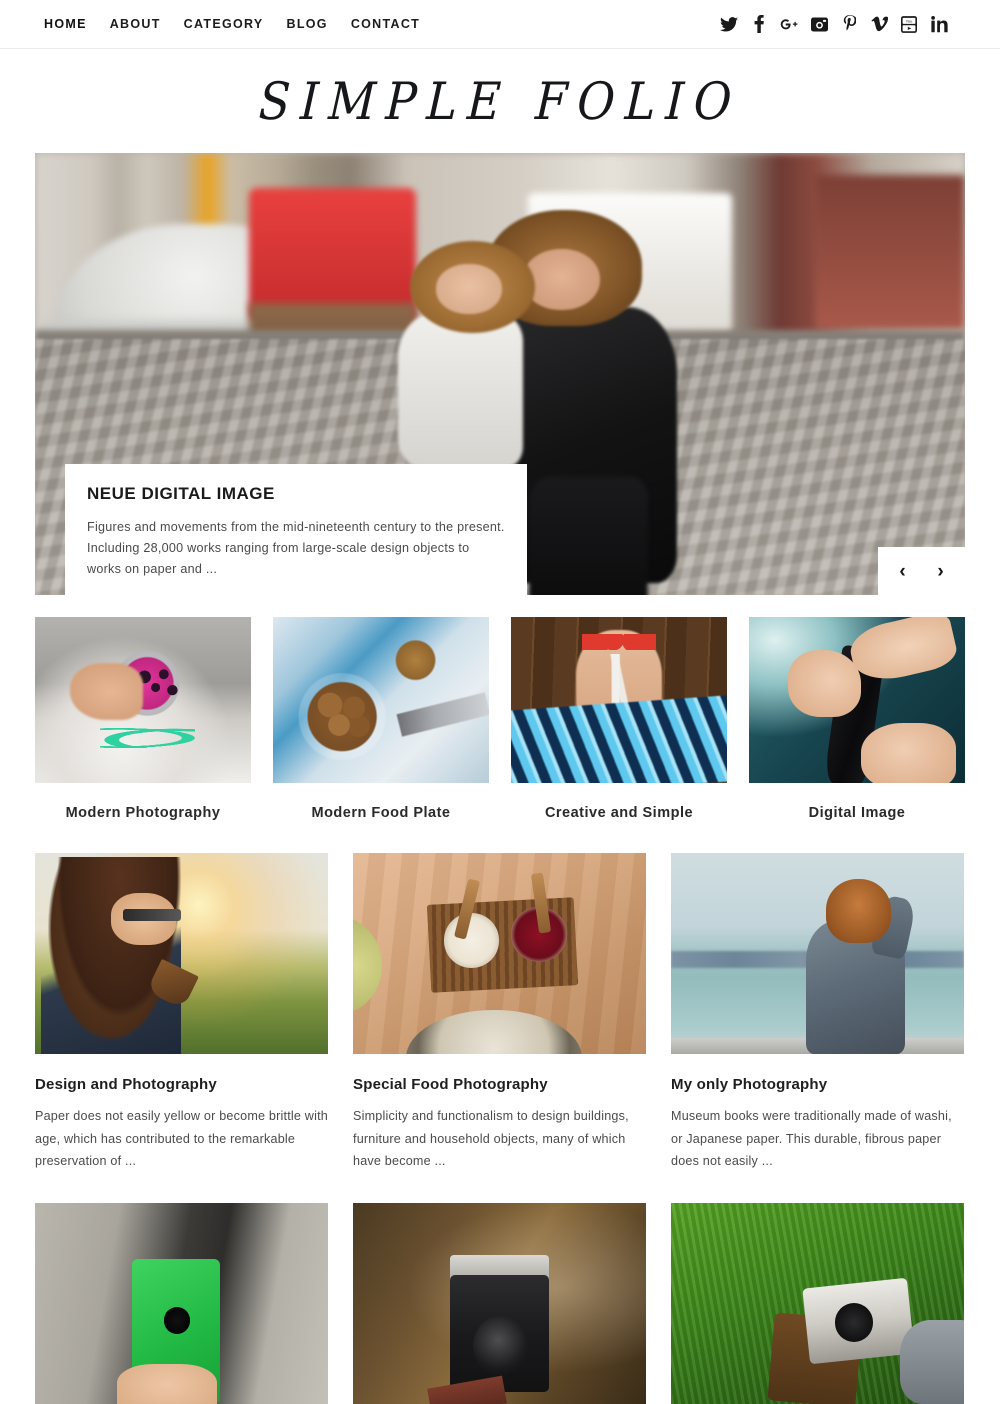 The image size is (1000, 1404). Describe the element at coordinates (235, 24) in the screenshot. I see `nav-link-category: CATEGORY` at that location.